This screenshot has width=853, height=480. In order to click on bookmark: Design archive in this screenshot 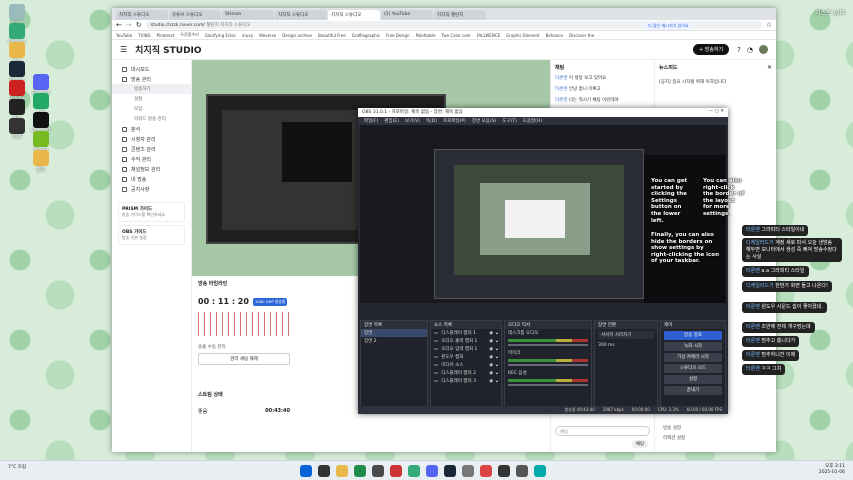, I will do `click(297, 35)`.